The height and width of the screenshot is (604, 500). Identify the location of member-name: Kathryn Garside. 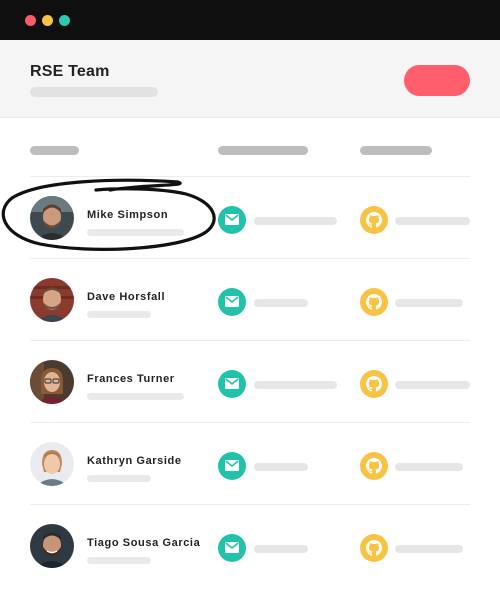
(134, 461).